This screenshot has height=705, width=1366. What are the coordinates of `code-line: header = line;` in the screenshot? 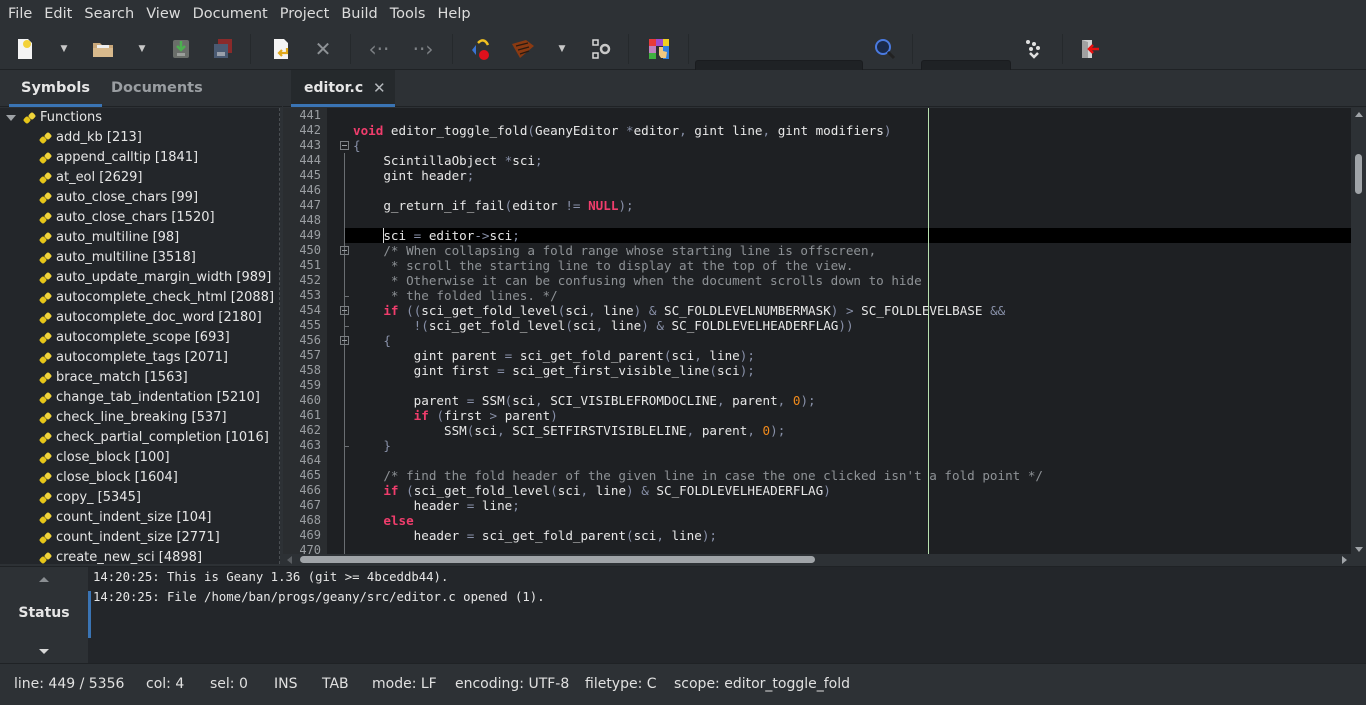 It's located at (848, 505).